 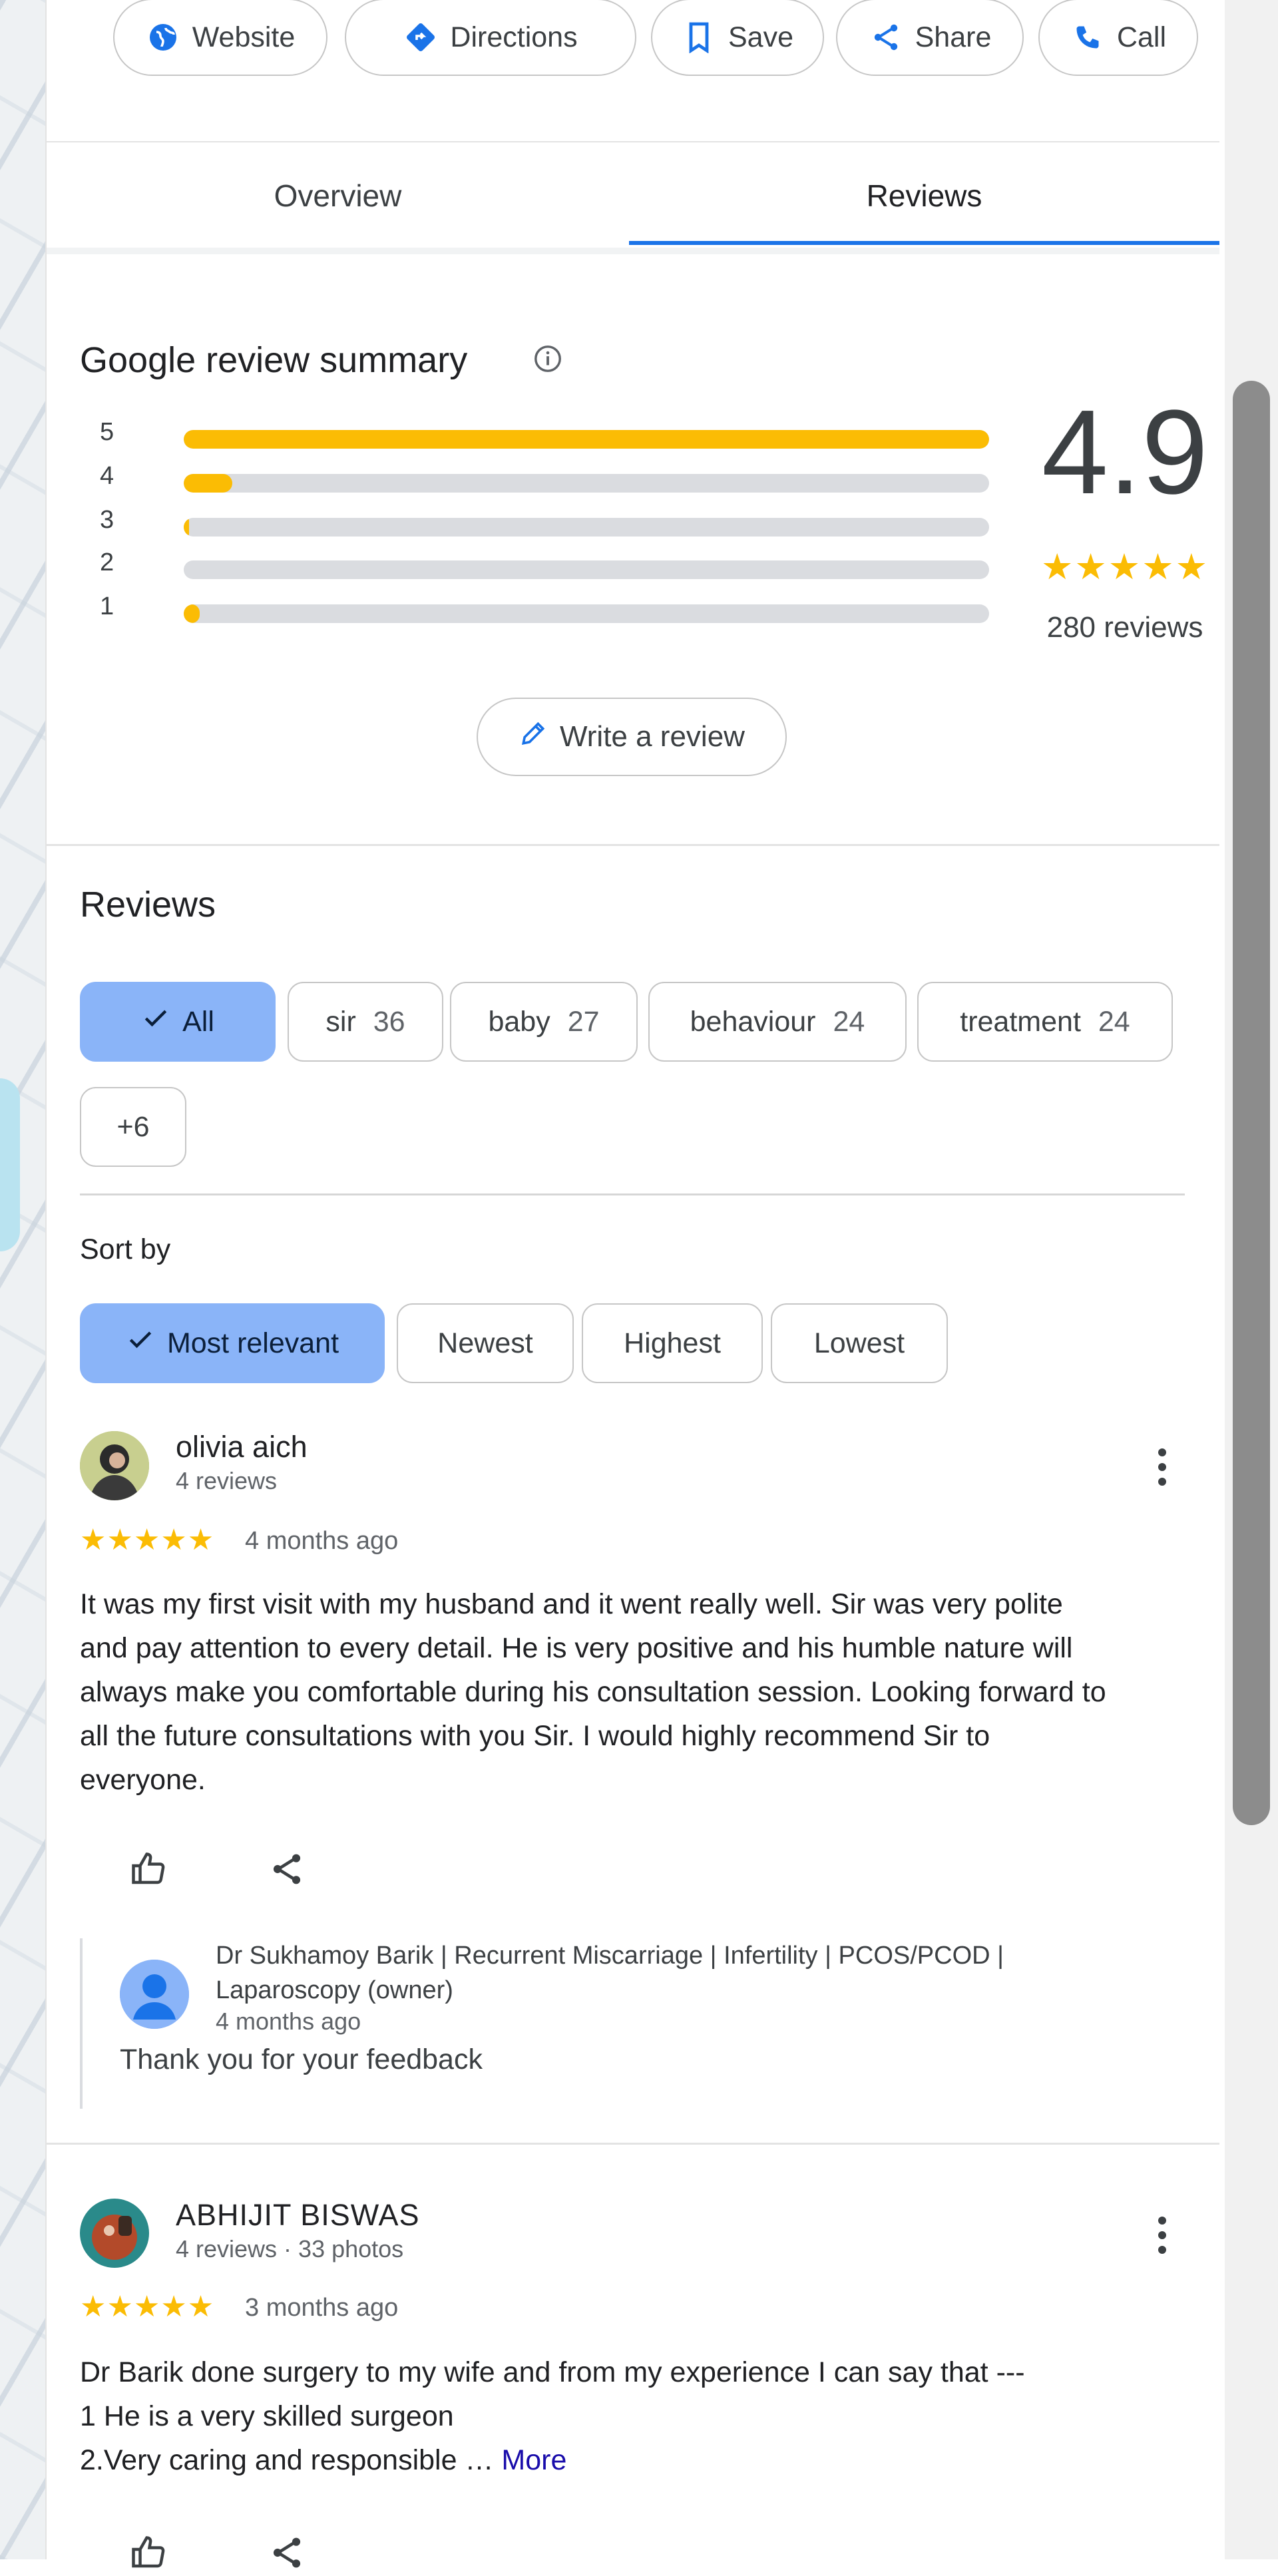 What do you see at coordinates (514, 37) in the screenshot?
I see `directions-label: Directions` at bounding box center [514, 37].